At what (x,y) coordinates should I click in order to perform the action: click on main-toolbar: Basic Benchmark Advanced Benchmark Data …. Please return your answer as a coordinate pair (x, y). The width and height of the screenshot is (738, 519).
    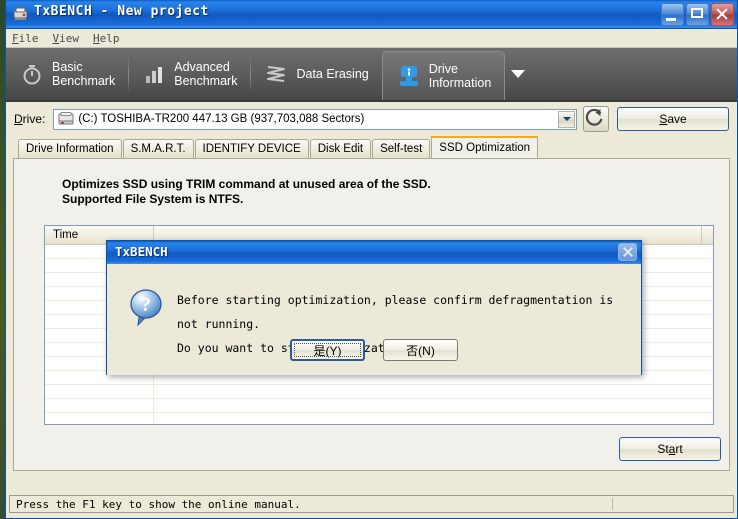
    Looking at the image, I should click on (371, 75).